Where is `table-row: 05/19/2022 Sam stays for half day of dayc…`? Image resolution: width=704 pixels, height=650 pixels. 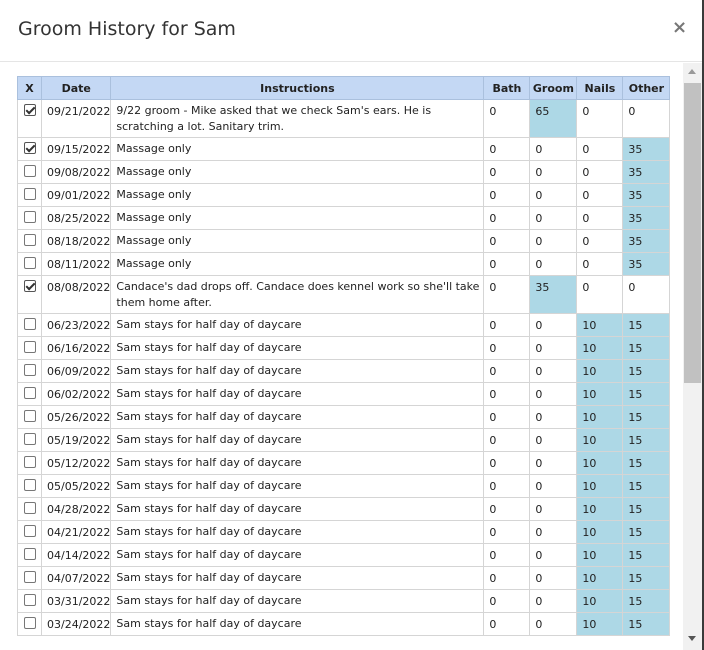 table-row: 05/19/2022 Sam stays for half day of dayc… is located at coordinates (344, 440).